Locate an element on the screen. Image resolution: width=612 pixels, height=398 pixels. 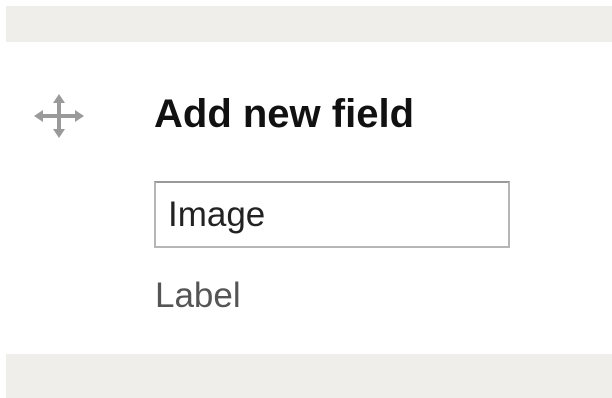
table-row-separator-bottom is located at coordinates (309, 376).